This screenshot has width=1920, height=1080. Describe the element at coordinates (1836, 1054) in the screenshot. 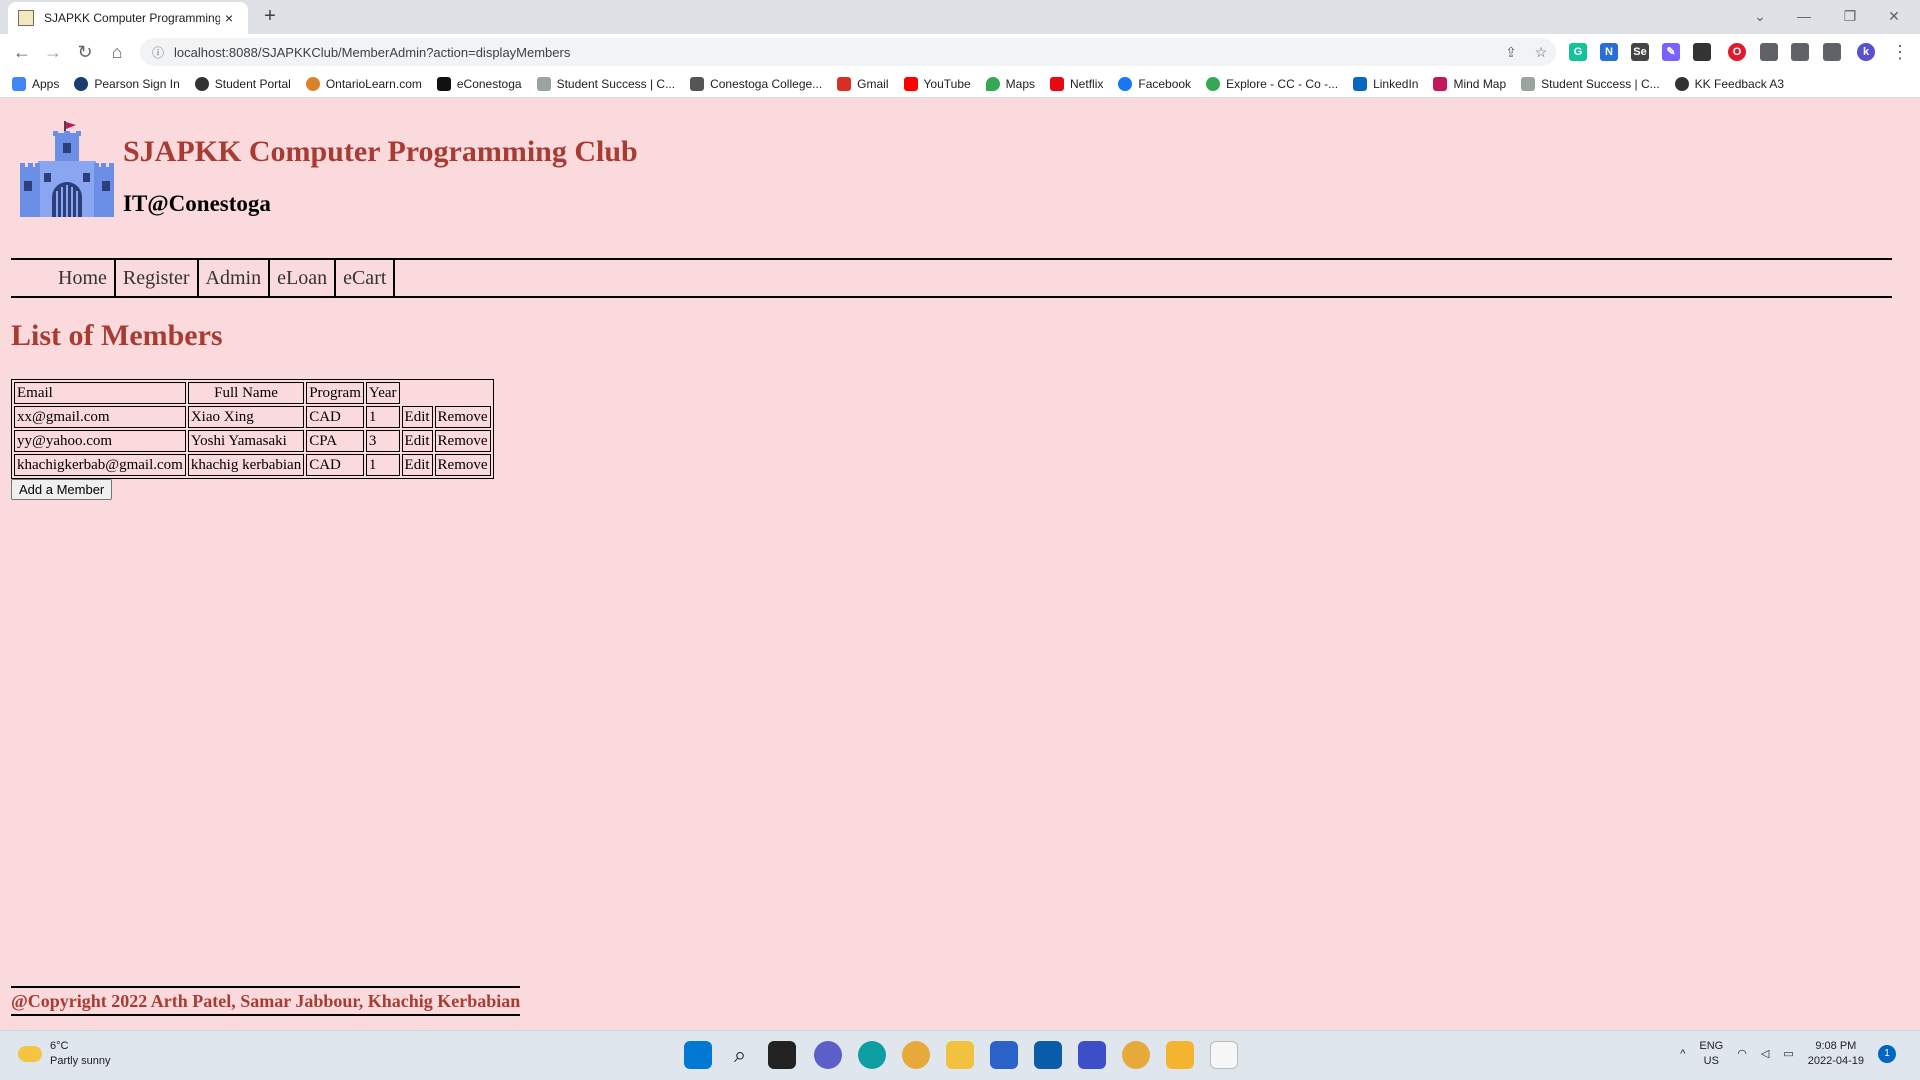

I see `clock: 9:08 PM 2022-04-19` at that location.